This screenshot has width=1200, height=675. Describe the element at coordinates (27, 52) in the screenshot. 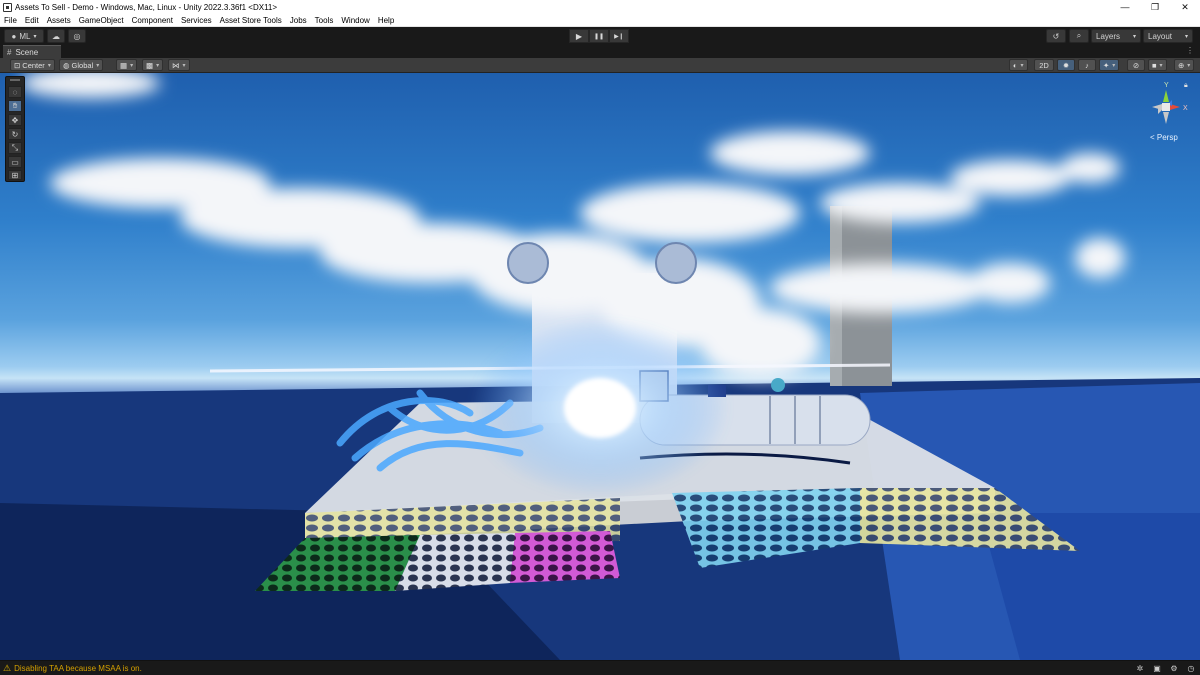

I see `tab-scene-label: Scene` at that location.